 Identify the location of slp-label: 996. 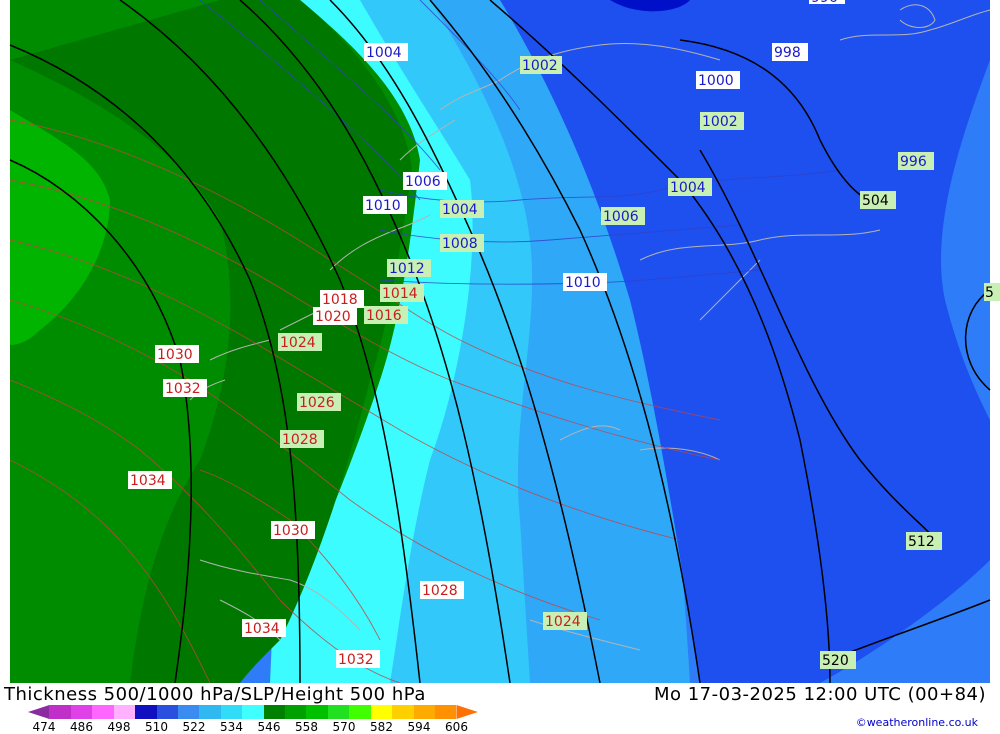
(913, 162).